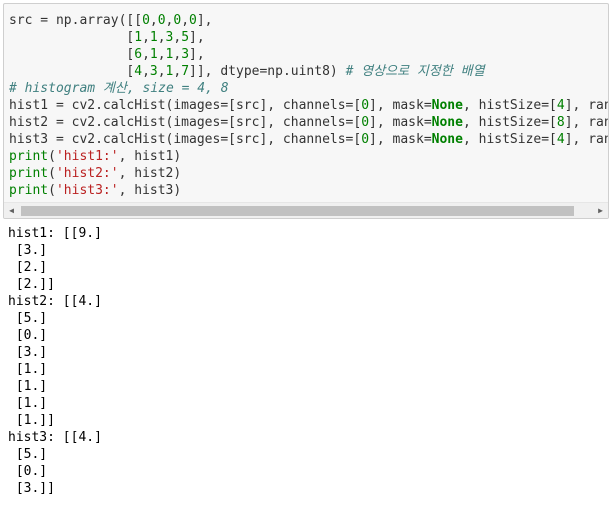  What do you see at coordinates (111, 20) in the screenshot?
I see `code-line: src = np.array([[0,0,0,0],` at bounding box center [111, 20].